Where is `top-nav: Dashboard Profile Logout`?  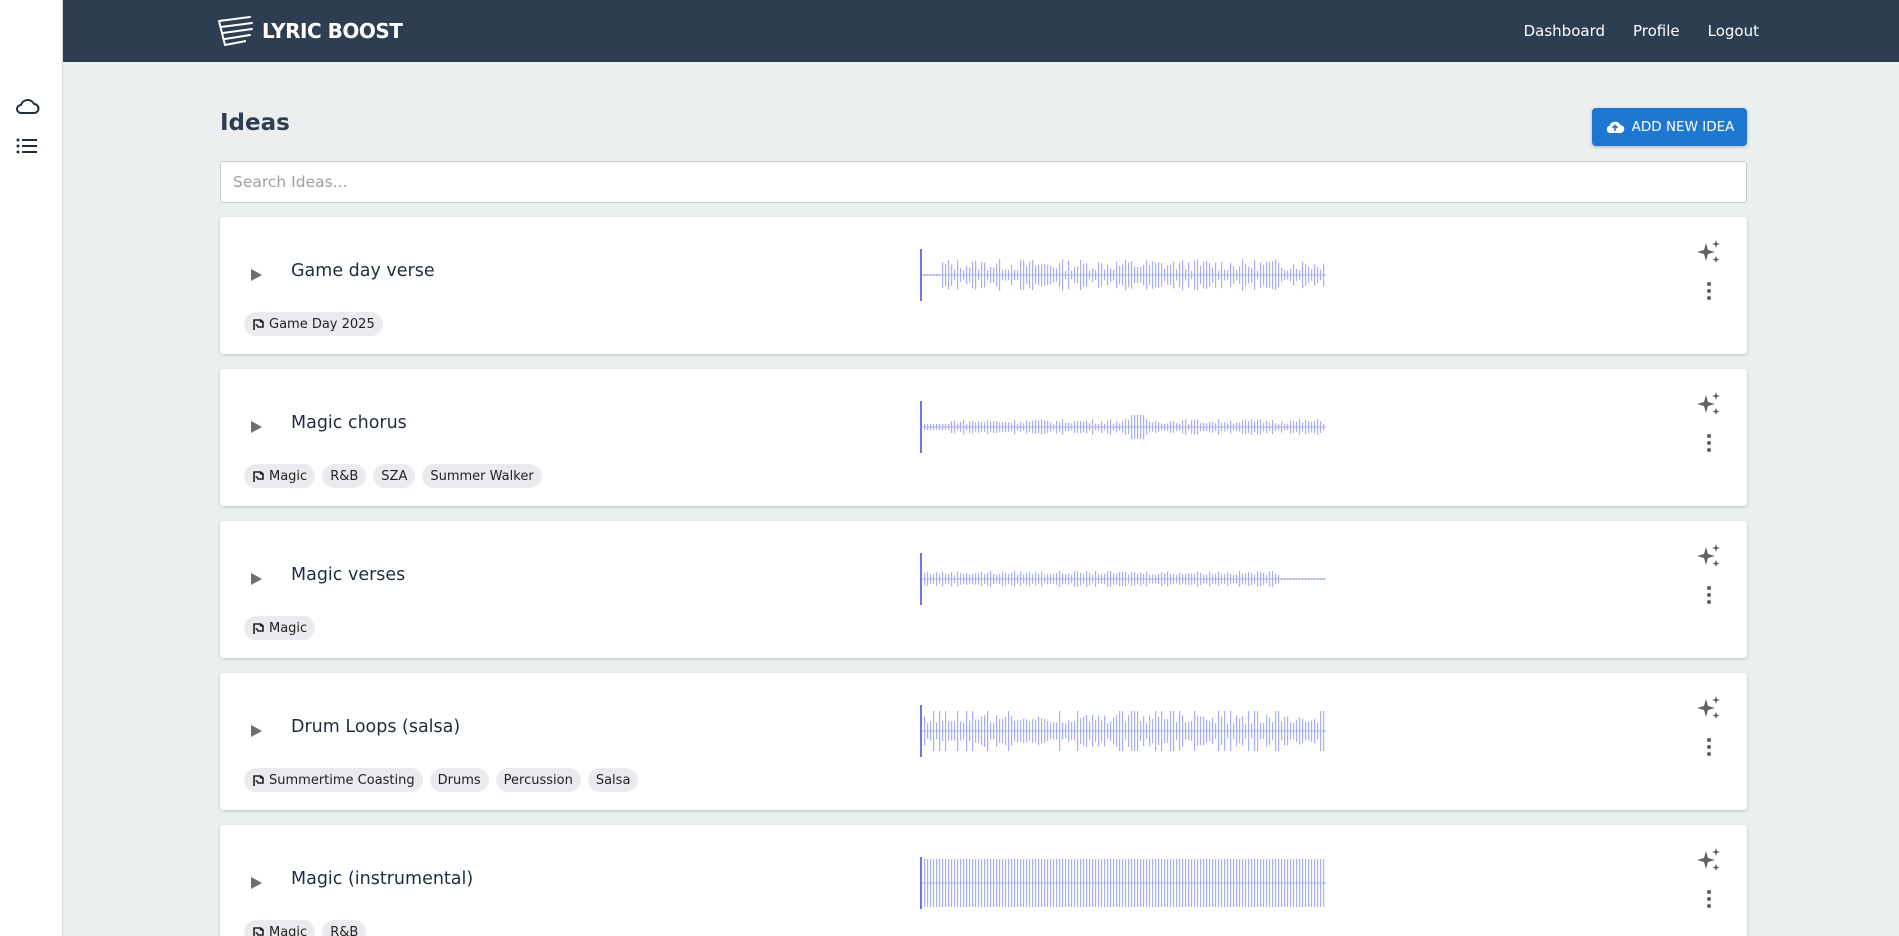 top-nav: Dashboard Profile Logout is located at coordinates (1641, 31).